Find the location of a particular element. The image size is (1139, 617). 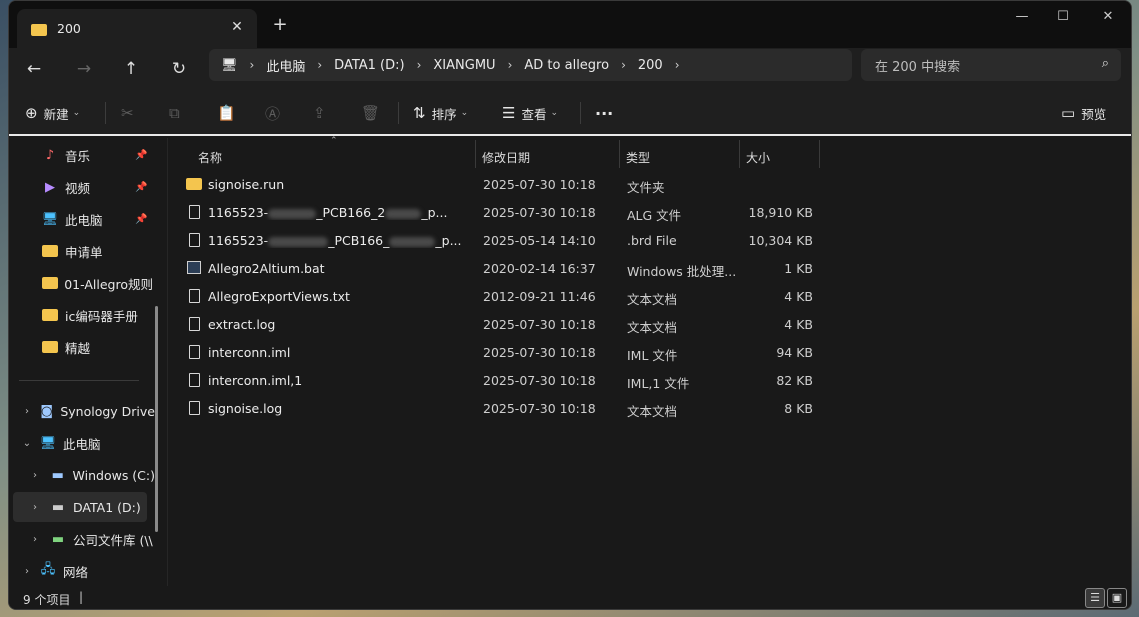

sidebar-item-label: 网络 is located at coordinates (76, 572).